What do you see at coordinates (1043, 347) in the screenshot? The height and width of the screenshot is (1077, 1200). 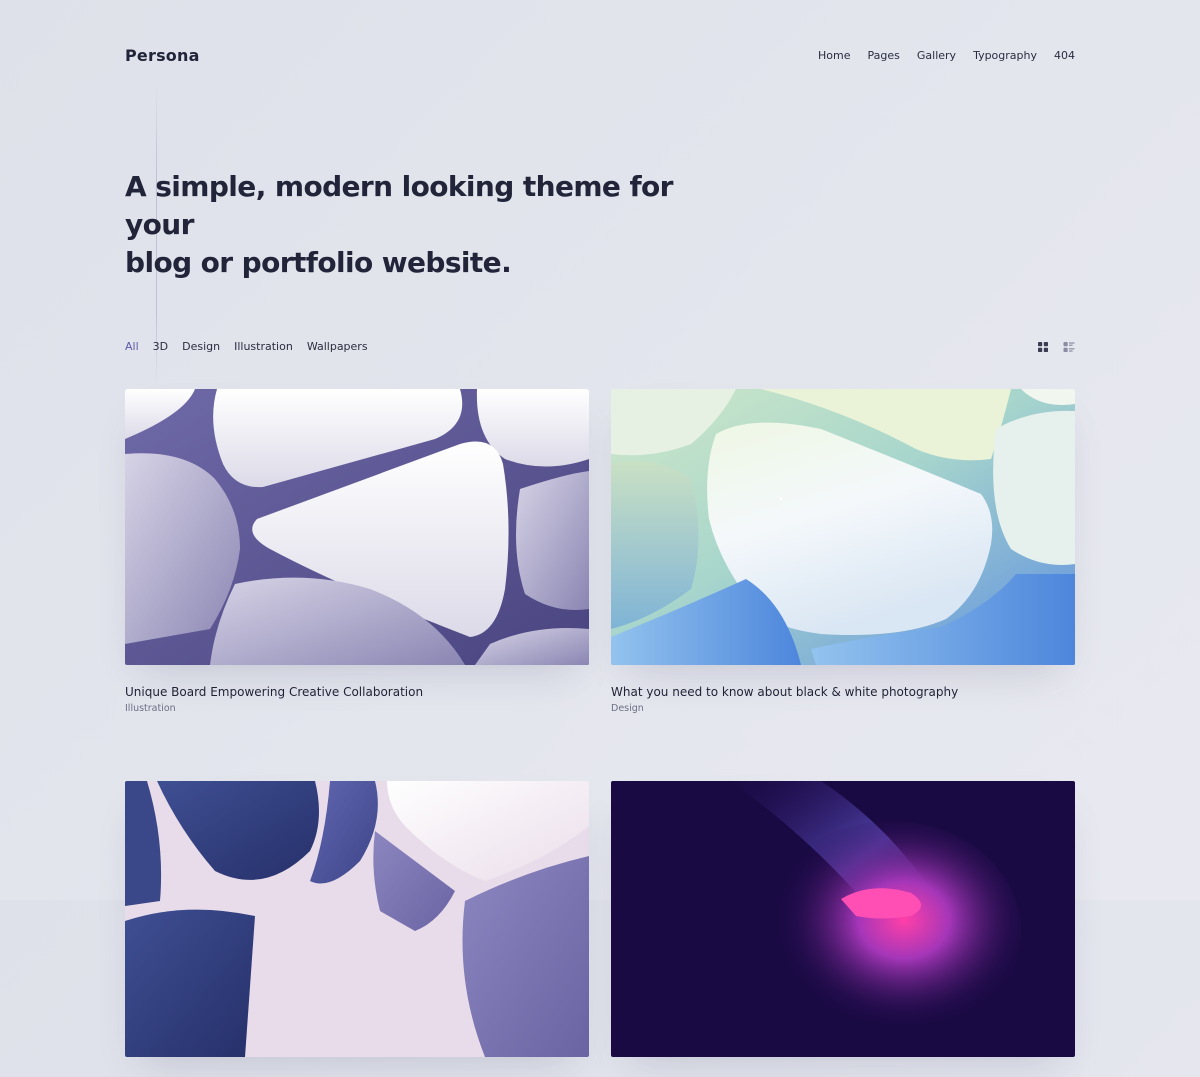 I see `grid-view-icon` at bounding box center [1043, 347].